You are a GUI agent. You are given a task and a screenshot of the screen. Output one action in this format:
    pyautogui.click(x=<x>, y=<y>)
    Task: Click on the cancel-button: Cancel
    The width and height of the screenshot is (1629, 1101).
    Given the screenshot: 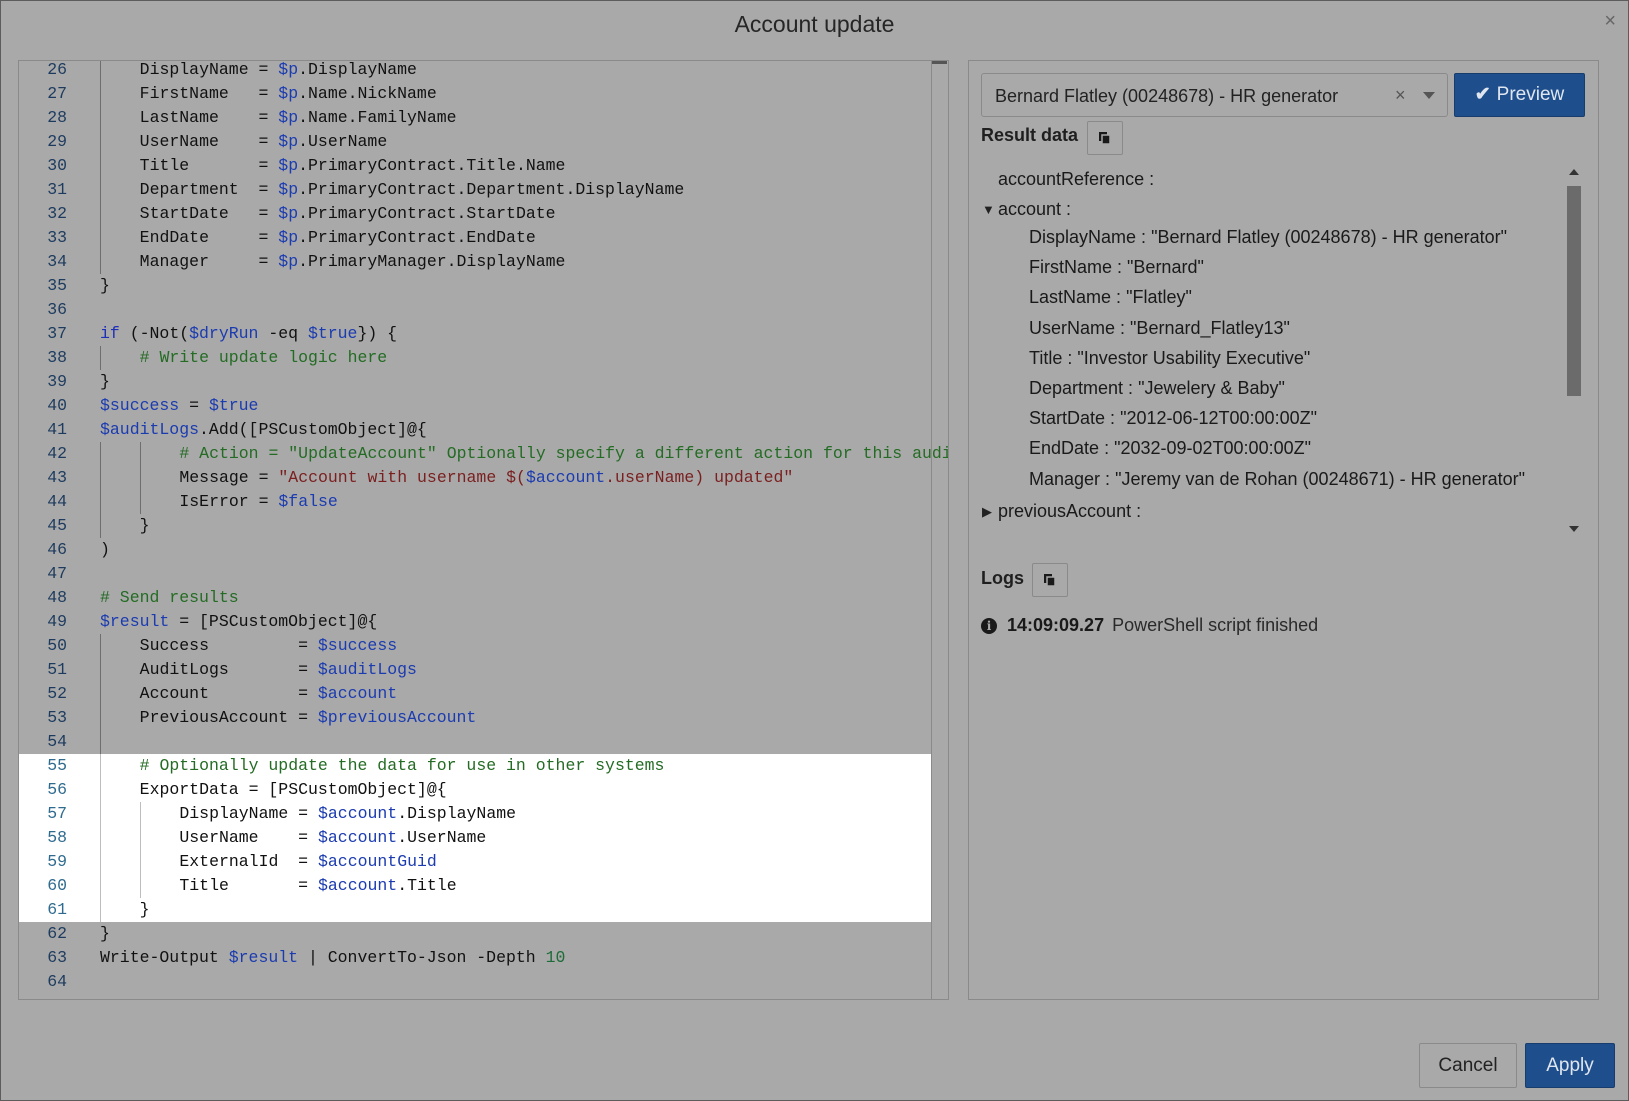 What is the action you would take?
    pyautogui.click(x=1468, y=1065)
    